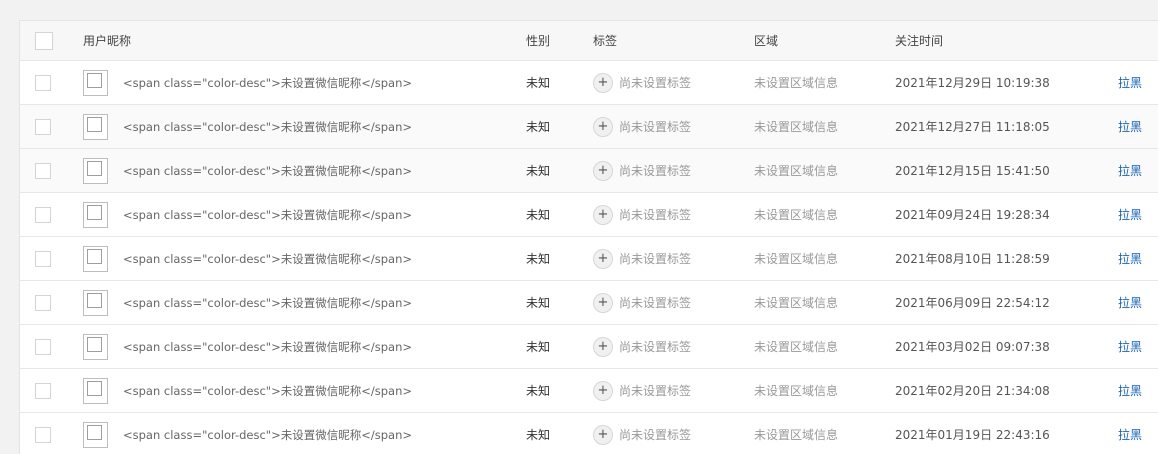 Image resolution: width=1158 pixels, height=454 pixels. I want to click on follow-time: 2021年06月09日 22:54:12, so click(972, 303).